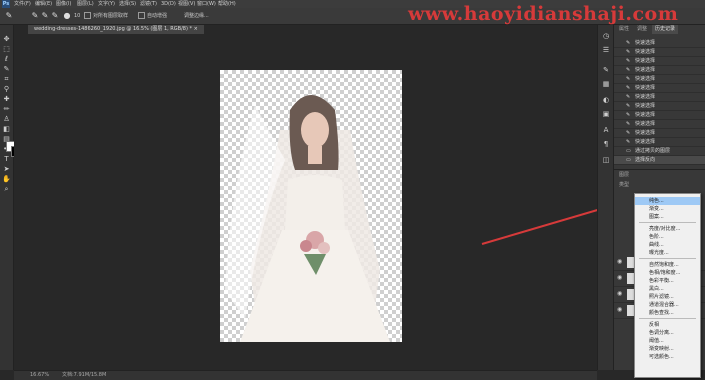 The width and height of the screenshot is (705, 380). What do you see at coordinates (55, 16) in the screenshot?
I see `subtract-selection-icon: ✎` at bounding box center [55, 16].